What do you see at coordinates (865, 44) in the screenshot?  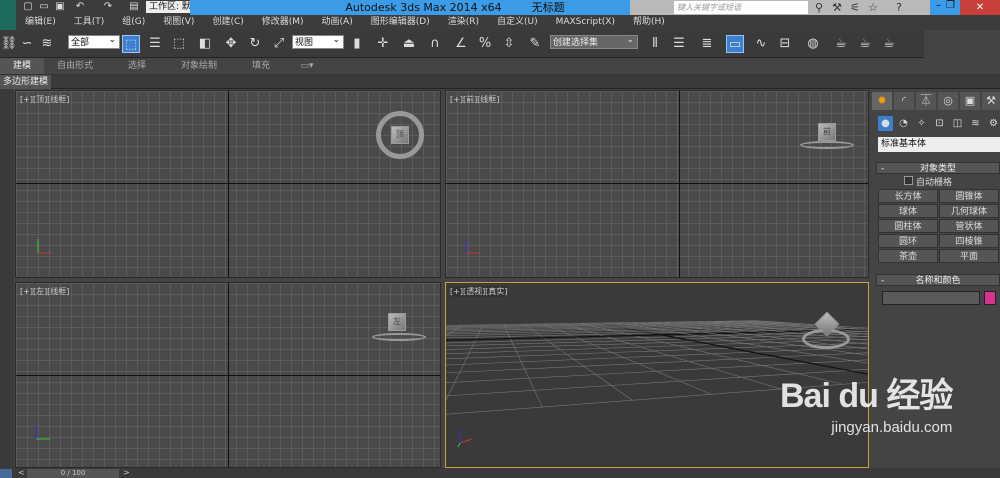 I see `rendered-frame-window-icon: ☕` at bounding box center [865, 44].